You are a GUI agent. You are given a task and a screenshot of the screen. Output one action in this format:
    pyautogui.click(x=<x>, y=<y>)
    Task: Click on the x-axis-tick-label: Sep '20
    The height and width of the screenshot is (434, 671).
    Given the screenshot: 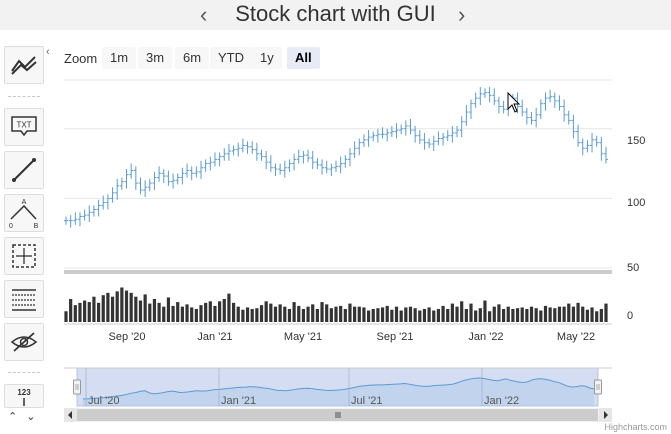 What is the action you would take?
    pyautogui.click(x=127, y=337)
    